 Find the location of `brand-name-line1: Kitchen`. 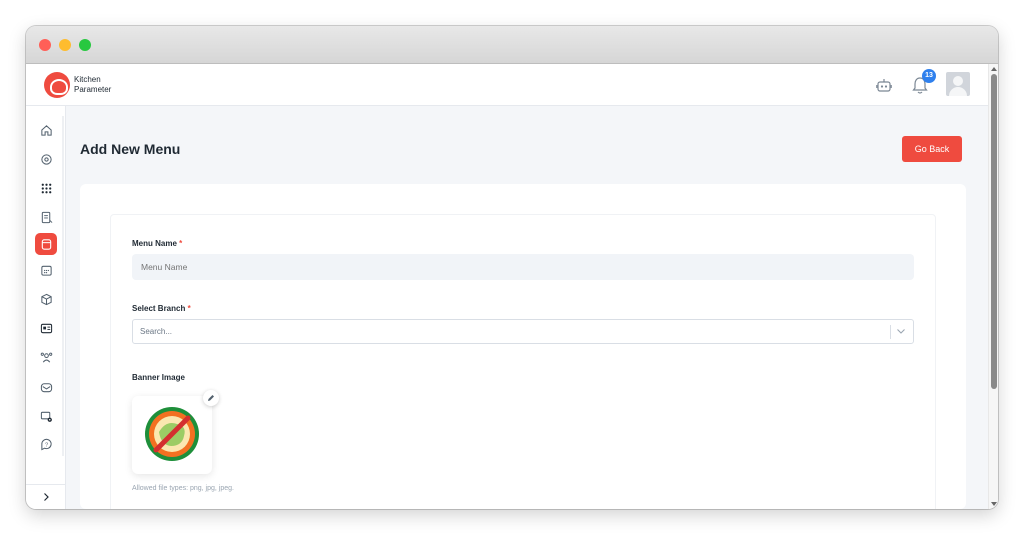

brand-name-line1: Kitchen is located at coordinates (87, 79).